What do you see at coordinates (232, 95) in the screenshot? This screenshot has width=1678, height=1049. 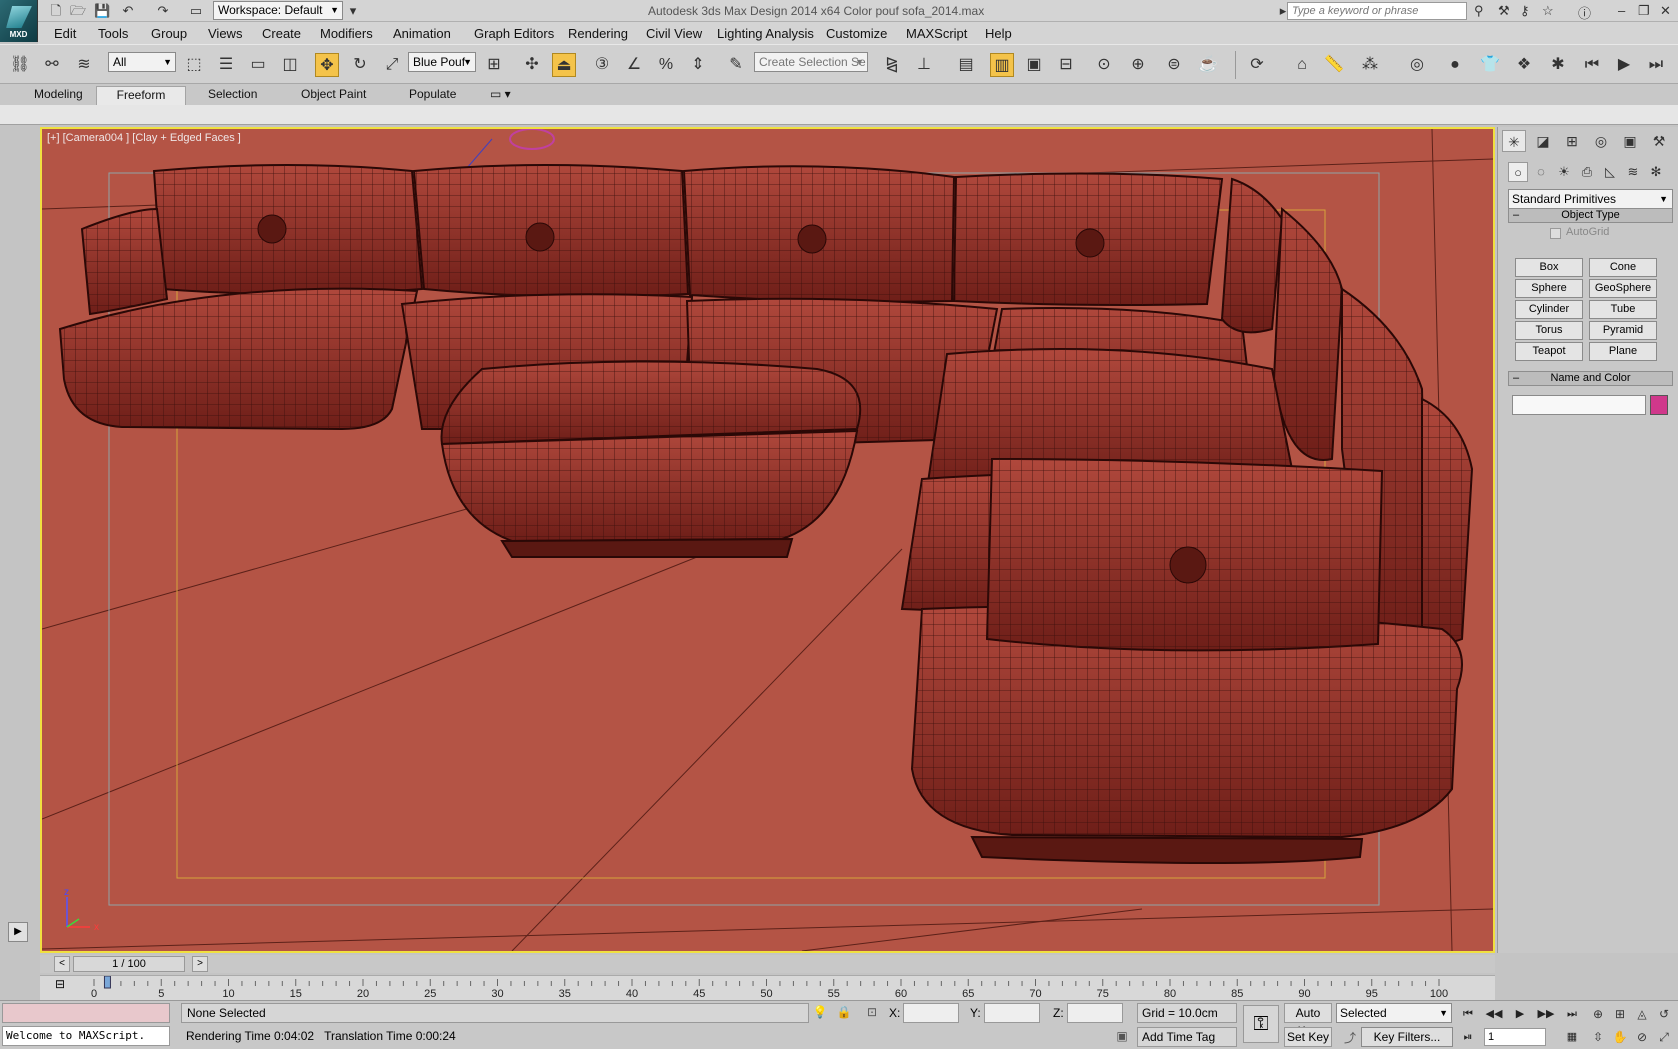 I see `tab-selection: Selection` at bounding box center [232, 95].